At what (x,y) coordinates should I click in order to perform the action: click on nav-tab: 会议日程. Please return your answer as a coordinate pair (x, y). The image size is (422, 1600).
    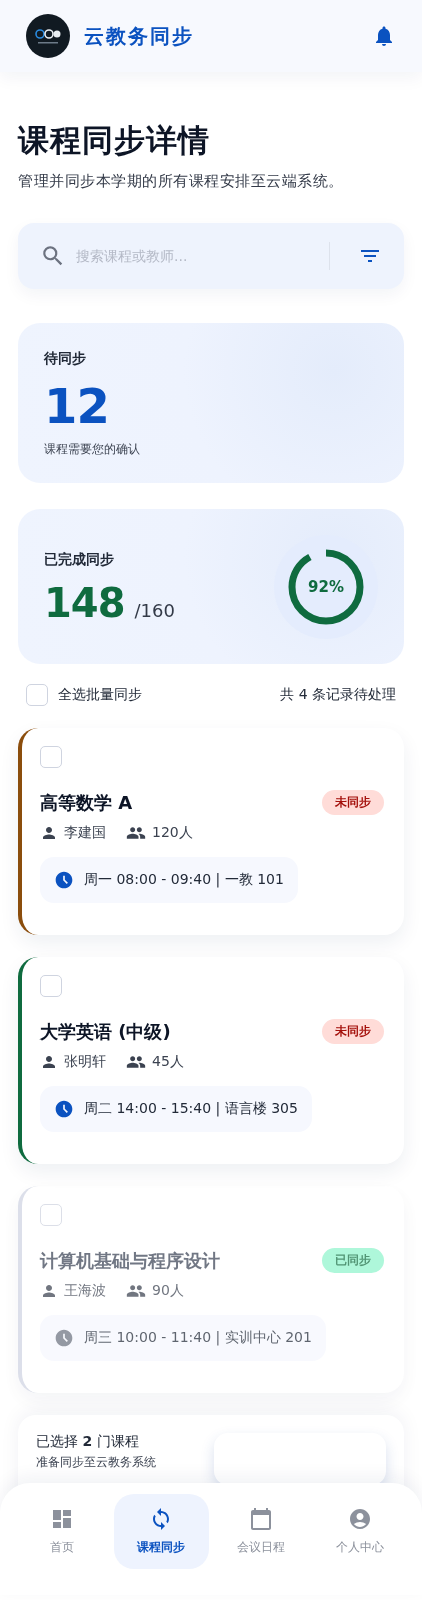
    Looking at the image, I should click on (261, 1531).